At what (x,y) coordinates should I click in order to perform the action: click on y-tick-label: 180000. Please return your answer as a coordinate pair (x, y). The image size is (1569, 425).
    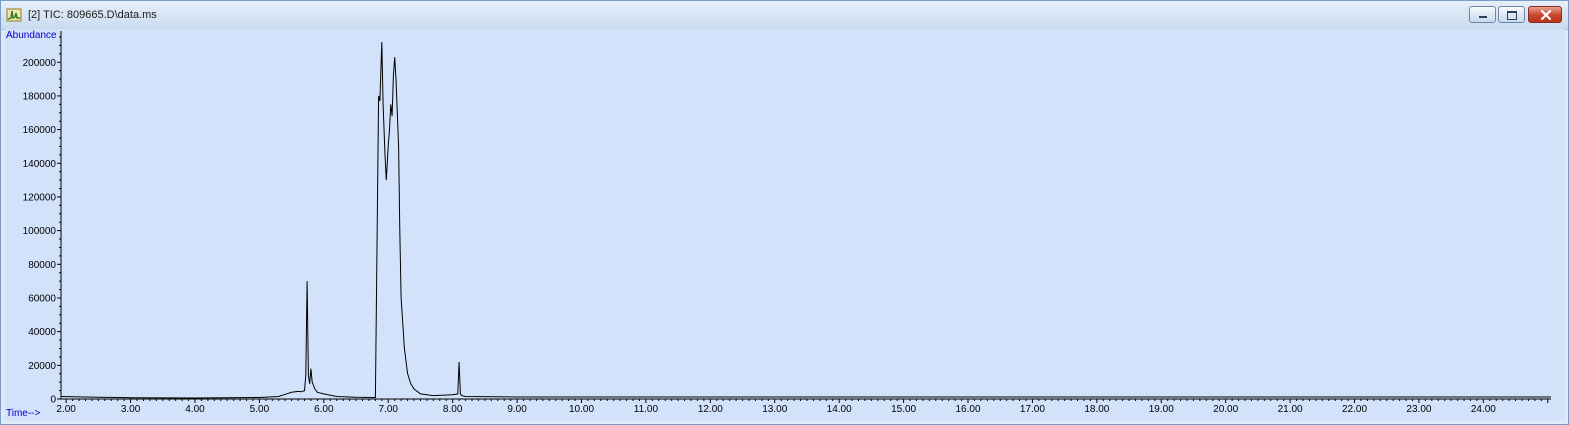
    Looking at the image, I should click on (40, 96).